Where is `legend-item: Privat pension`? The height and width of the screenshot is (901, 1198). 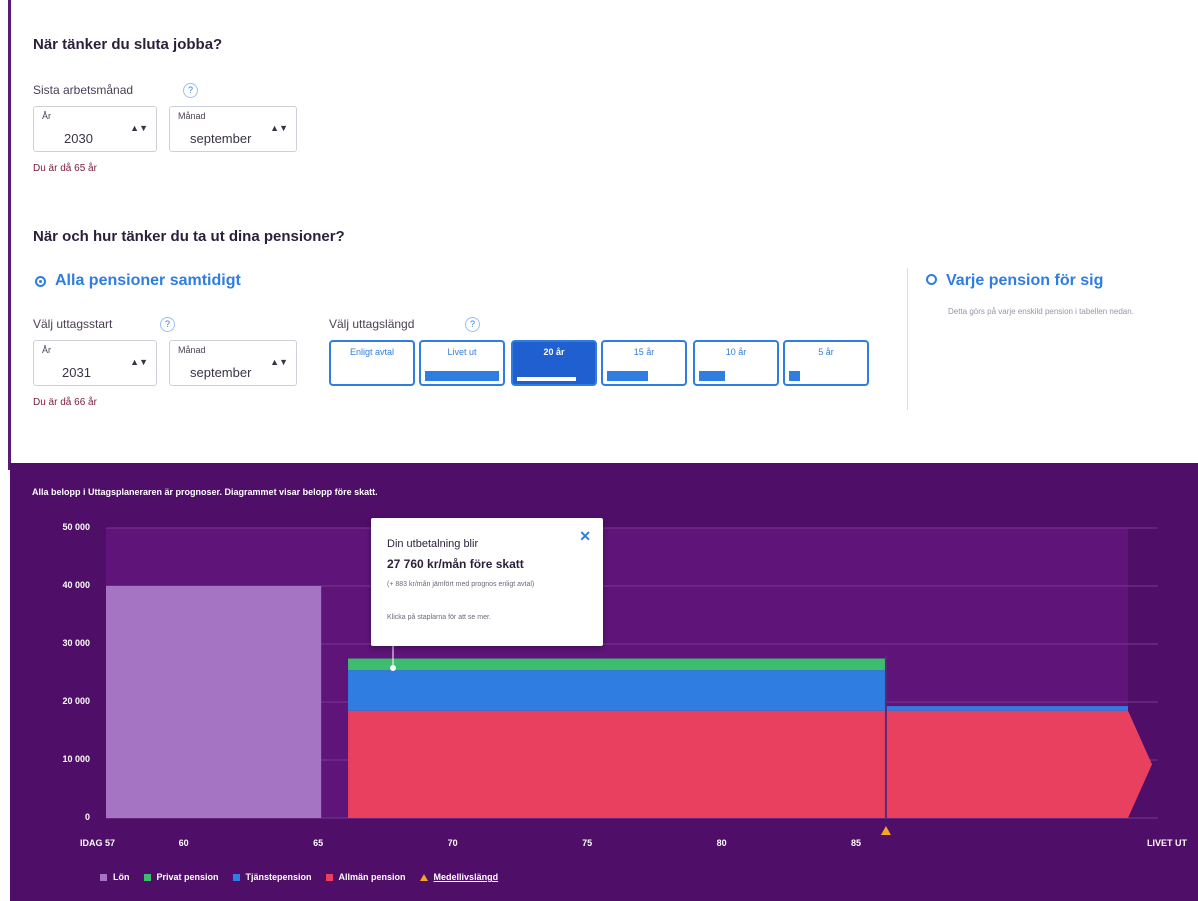
legend-item: Privat pension is located at coordinates (181, 877).